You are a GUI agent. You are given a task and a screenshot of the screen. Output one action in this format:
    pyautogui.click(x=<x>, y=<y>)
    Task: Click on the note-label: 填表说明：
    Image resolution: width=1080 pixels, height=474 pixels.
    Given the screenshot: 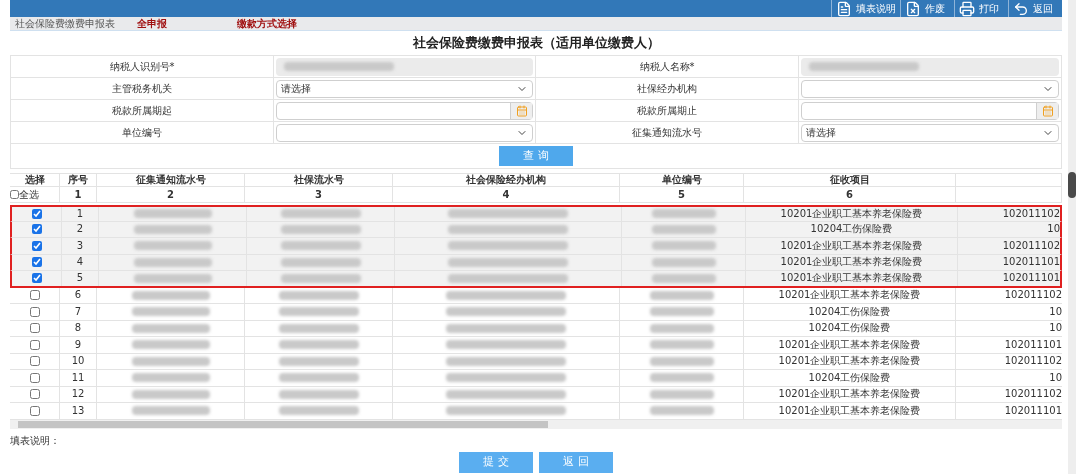 What is the action you would take?
    pyautogui.click(x=35, y=440)
    